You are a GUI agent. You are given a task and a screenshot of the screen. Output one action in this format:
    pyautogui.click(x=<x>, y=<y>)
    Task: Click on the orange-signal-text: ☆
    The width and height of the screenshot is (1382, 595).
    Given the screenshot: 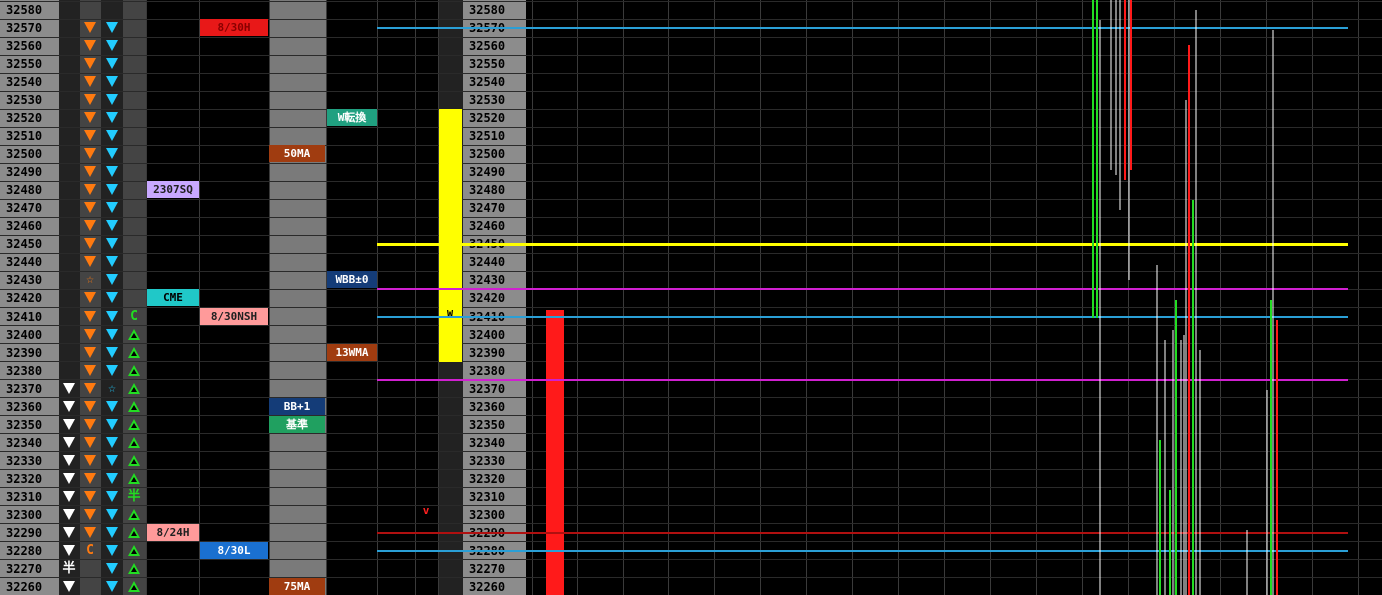 What is the action you would take?
    pyautogui.click(x=90, y=280)
    